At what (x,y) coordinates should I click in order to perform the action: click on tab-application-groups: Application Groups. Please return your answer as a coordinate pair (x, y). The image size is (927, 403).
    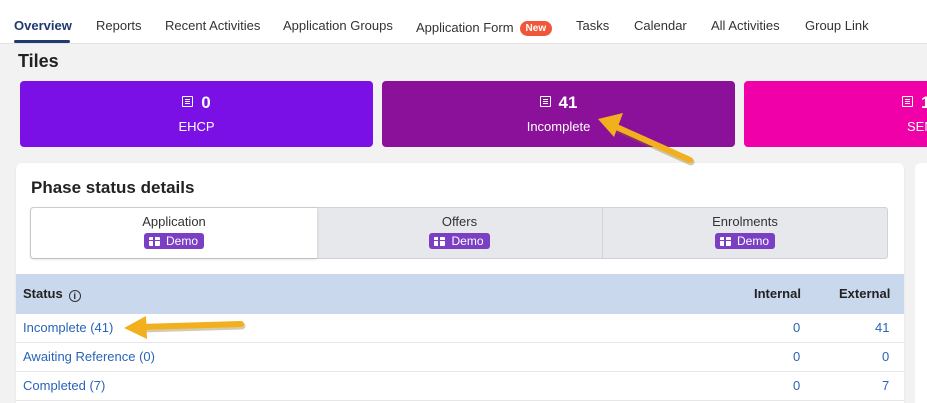
    Looking at the image, I should click on (338, 25).